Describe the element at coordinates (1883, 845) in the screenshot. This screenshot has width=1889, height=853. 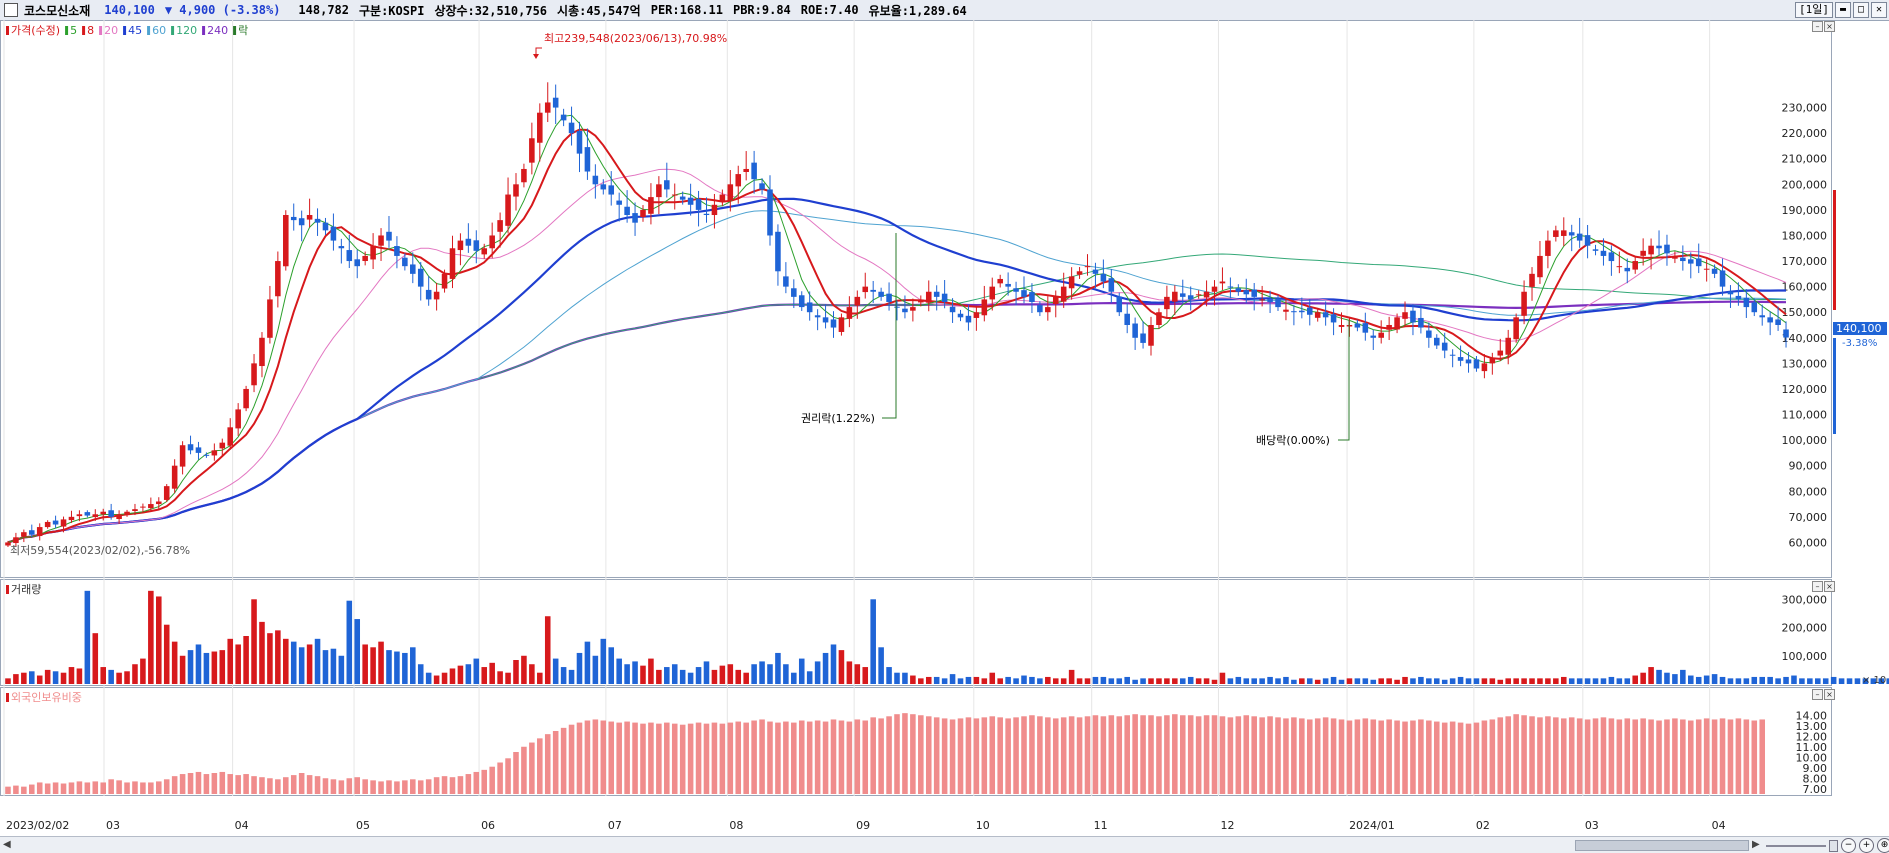
I see `zoom-reset-icon: ⊕` at that location.